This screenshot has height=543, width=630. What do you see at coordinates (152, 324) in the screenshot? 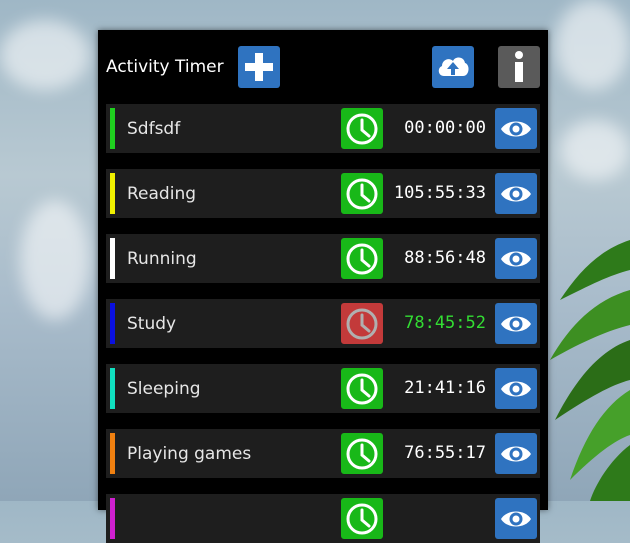
I see `activity-name: Study` at bounding box center [152, 324].